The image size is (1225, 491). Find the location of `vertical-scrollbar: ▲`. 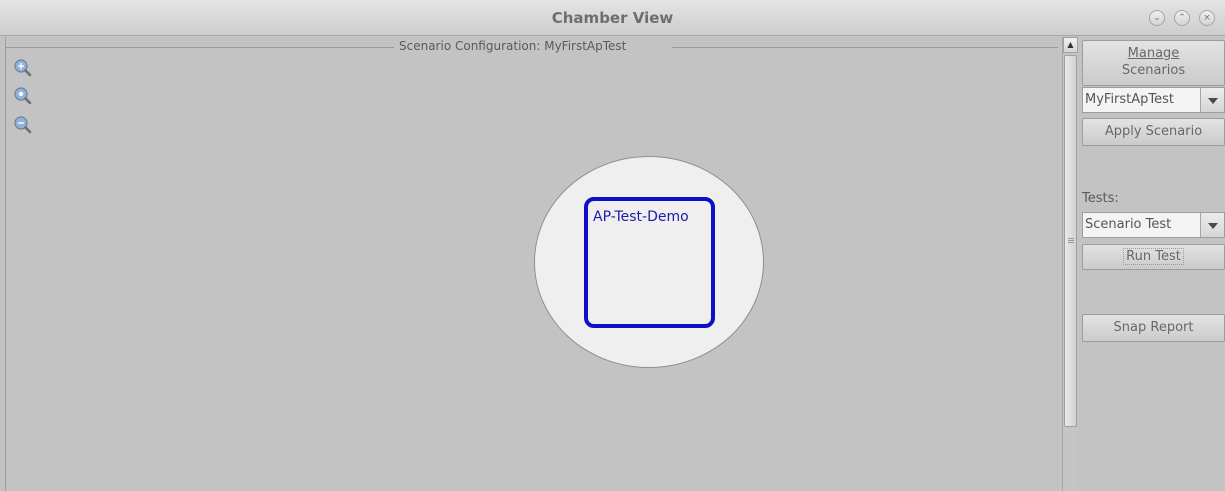

vertical-scrollbar: ▲ is located at coordinates (1070, 264).